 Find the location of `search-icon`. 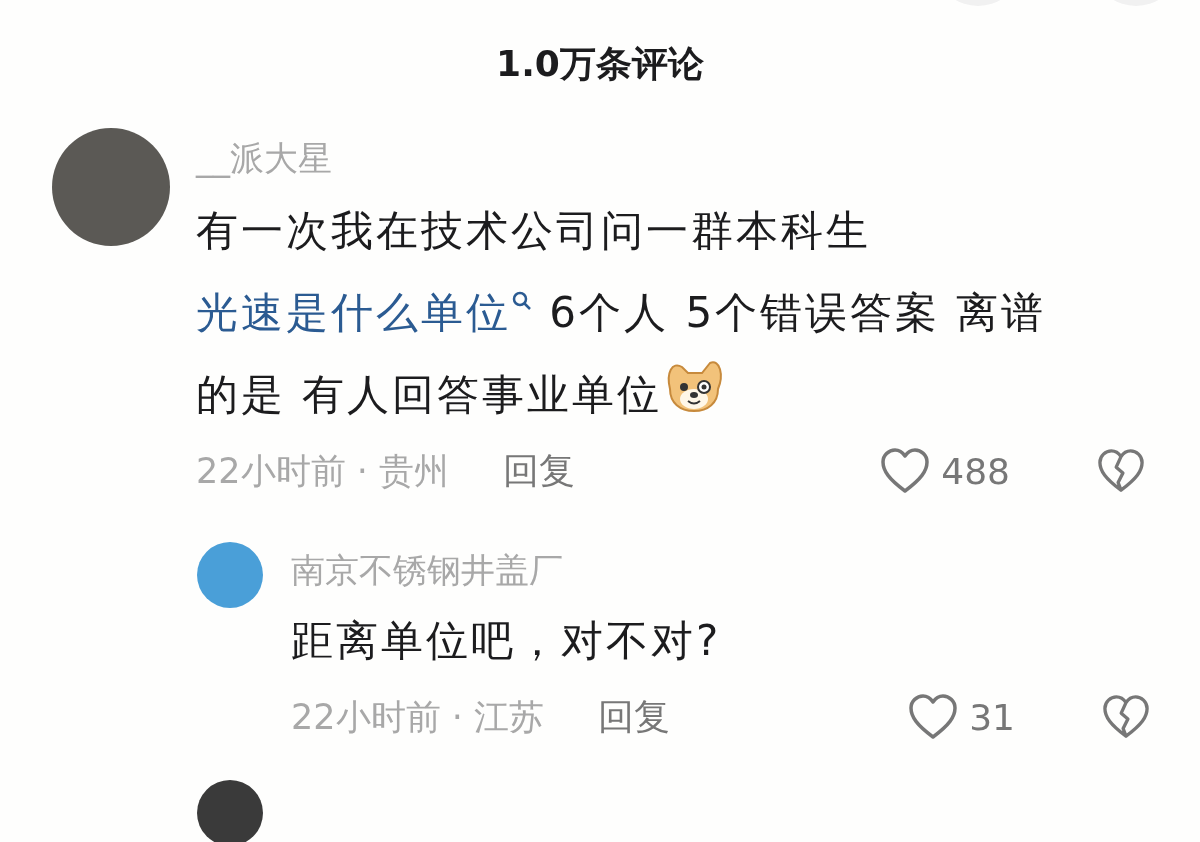

search-icon is located at coordinates (522, 301).